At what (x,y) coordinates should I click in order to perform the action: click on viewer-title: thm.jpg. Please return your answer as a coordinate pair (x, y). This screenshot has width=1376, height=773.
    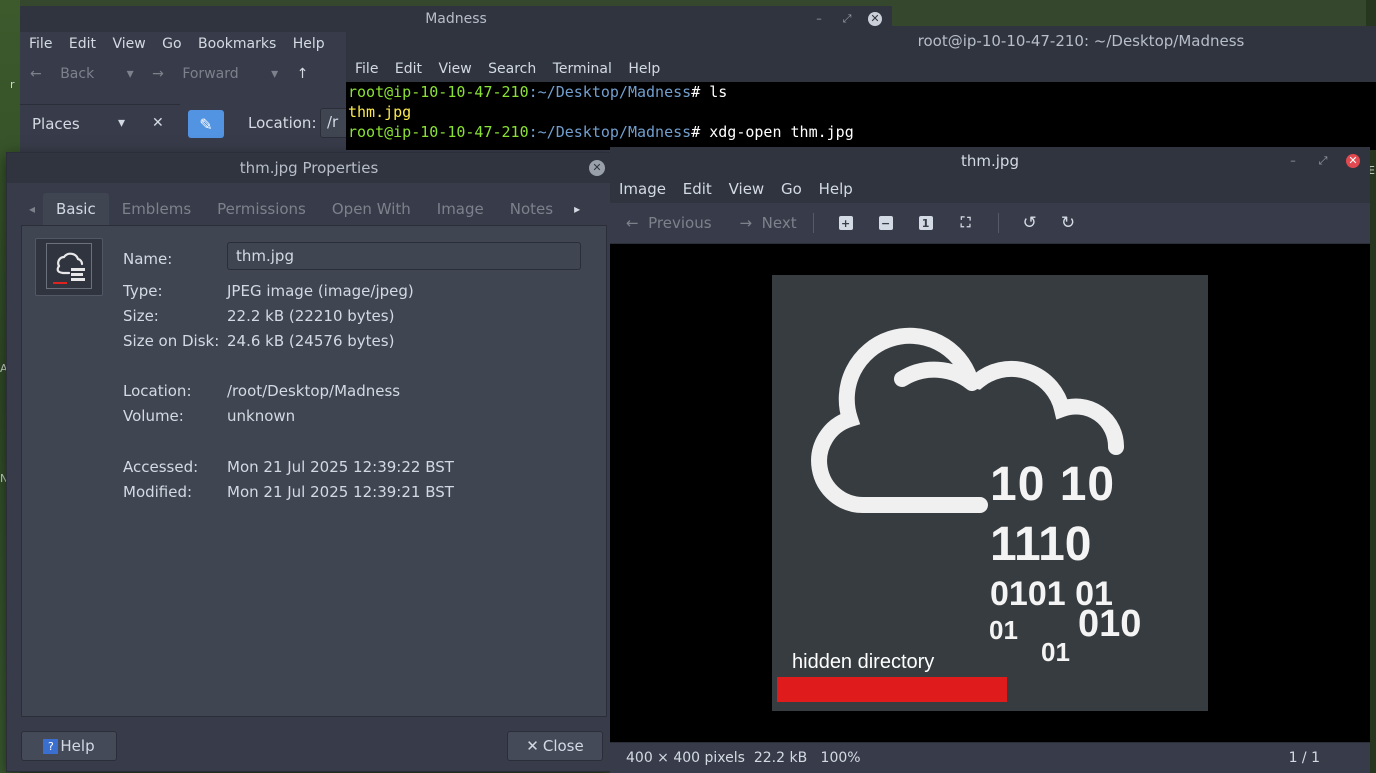
    Looking at the image, I should click on (990, 161).